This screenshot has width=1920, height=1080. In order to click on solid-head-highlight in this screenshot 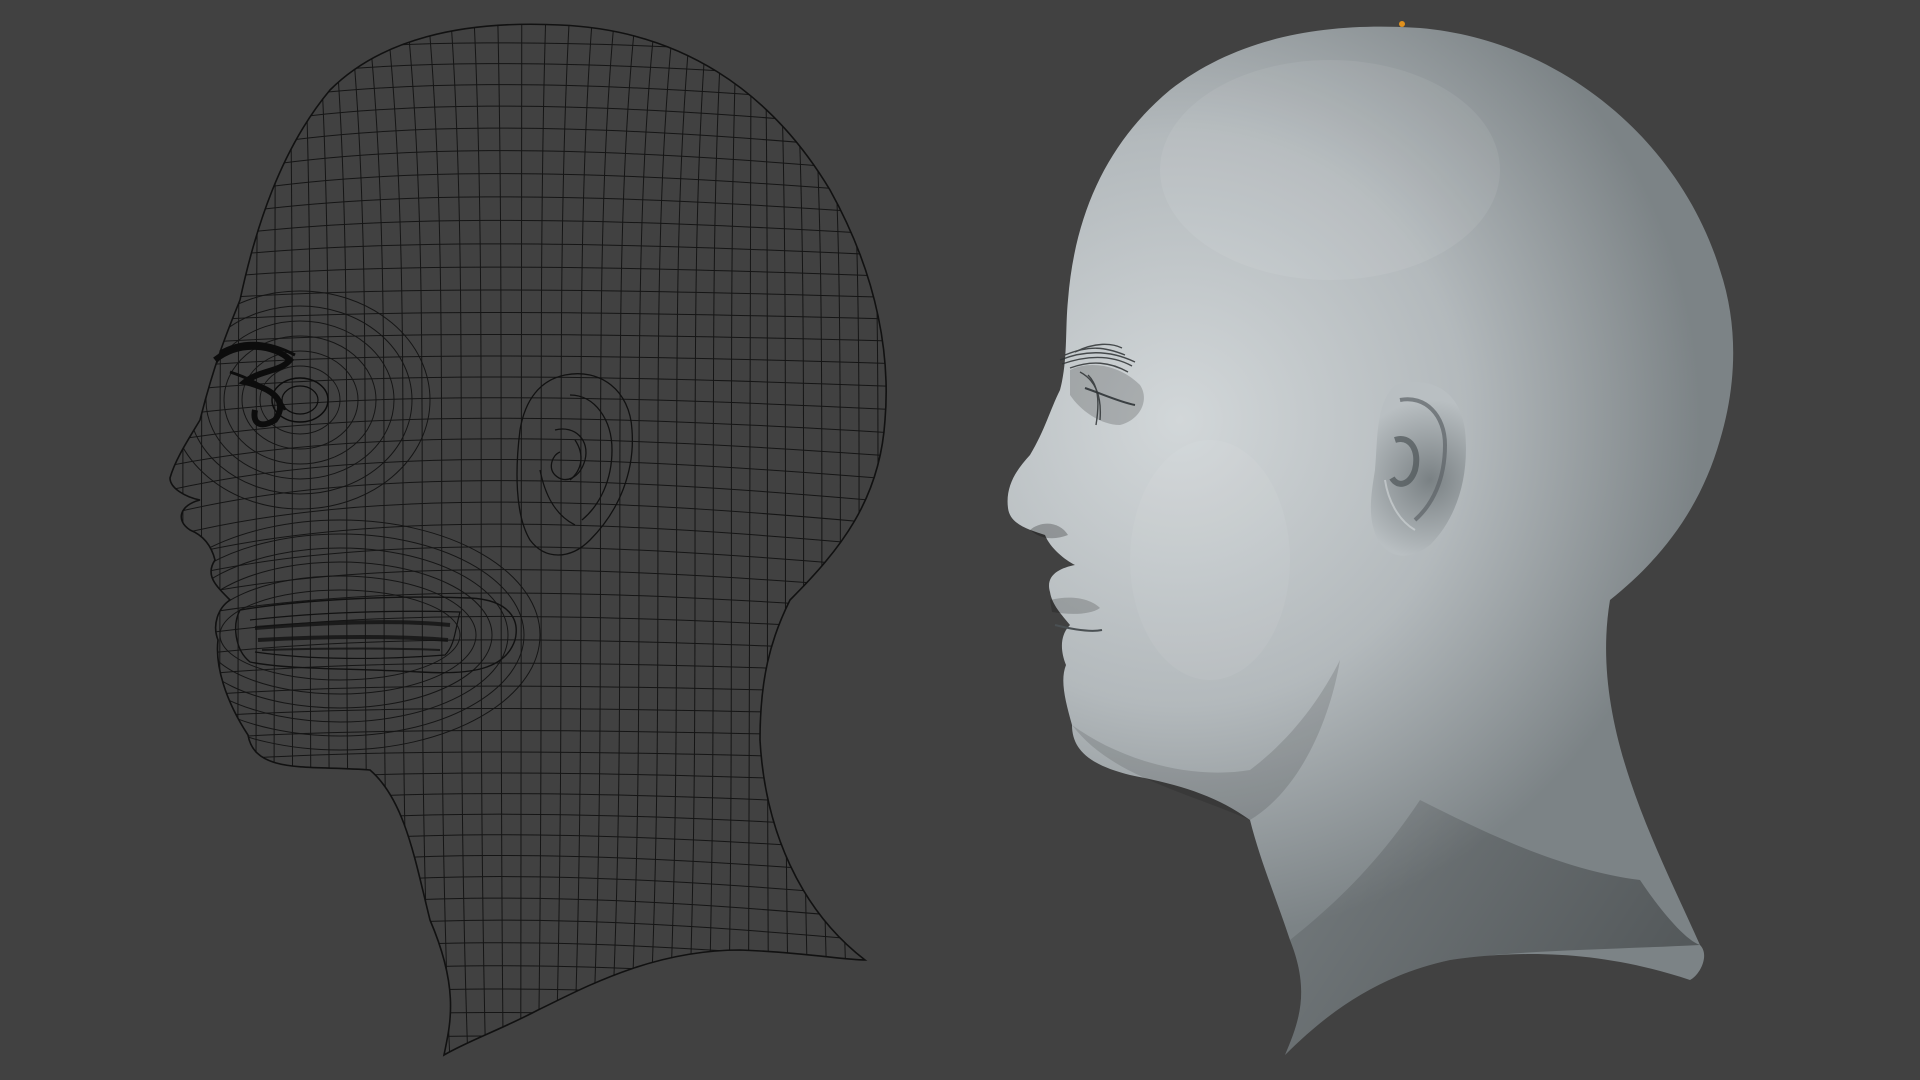, I will do `click(1330, 170)`.